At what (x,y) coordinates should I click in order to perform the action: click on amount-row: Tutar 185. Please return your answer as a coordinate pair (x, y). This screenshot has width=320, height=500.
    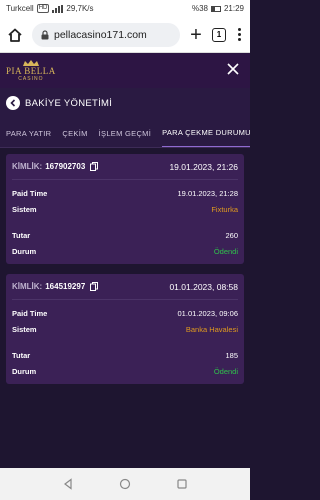
    Looking at the image, I should click on (125, 355).